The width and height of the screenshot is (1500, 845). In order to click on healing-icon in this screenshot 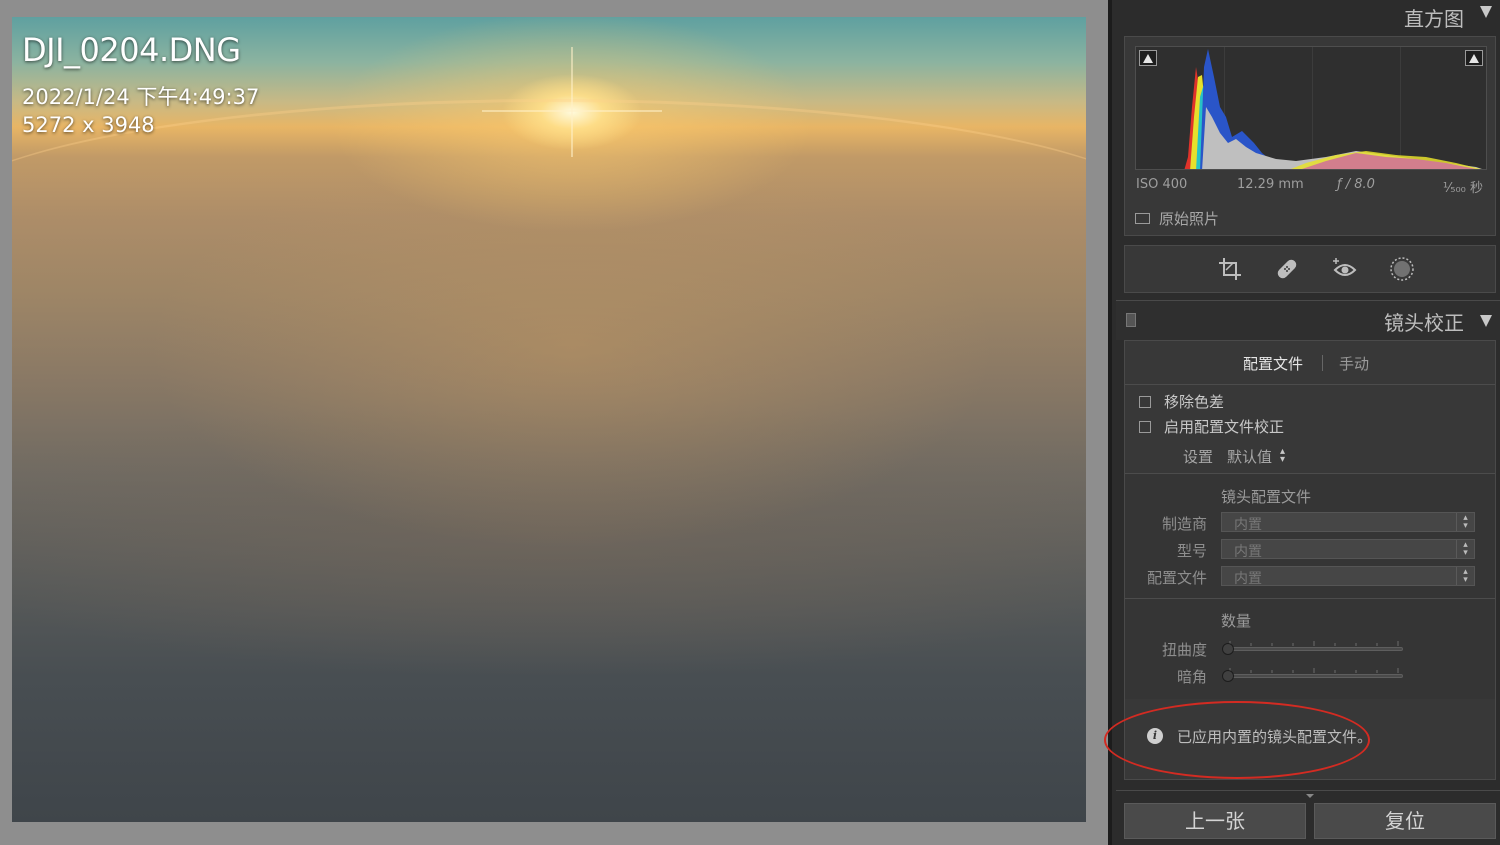, I will do `click(1287, 269)`.